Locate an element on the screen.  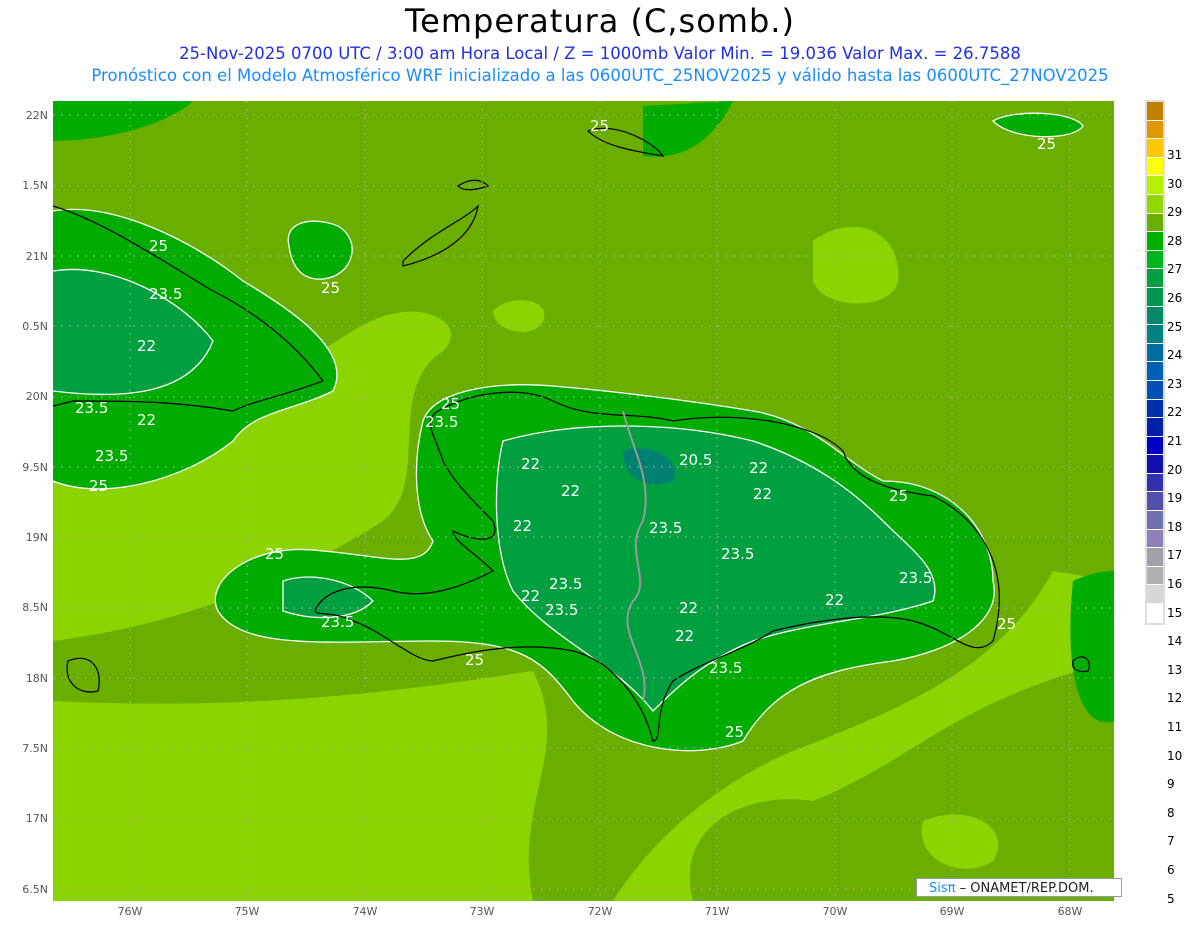
colorbar-label: 17 is located at coordinates (1175, 555).